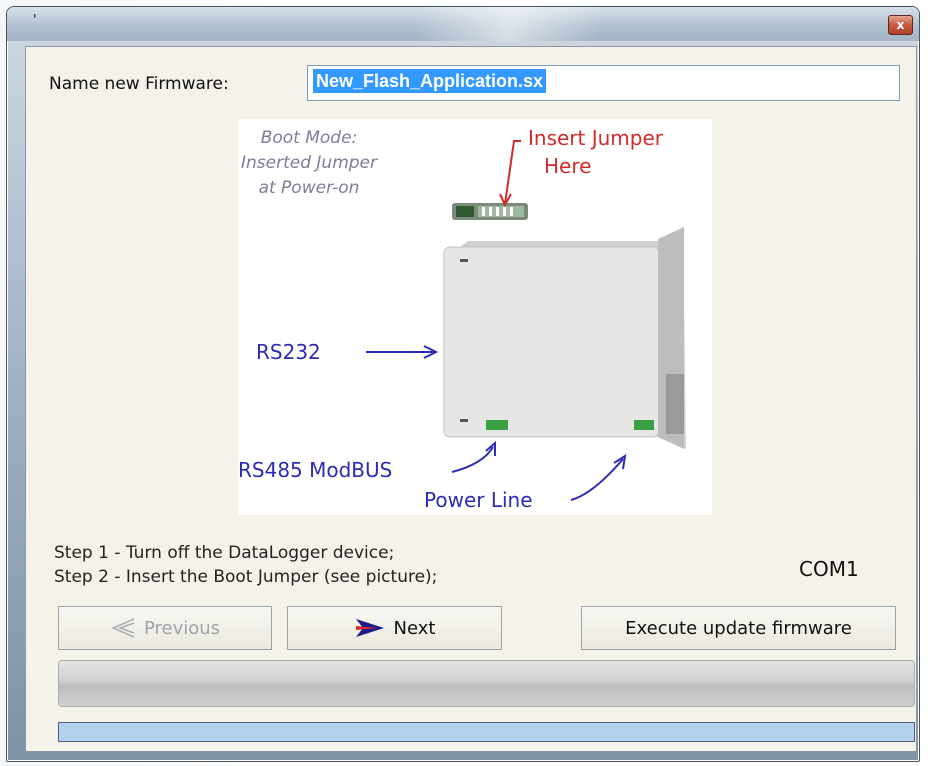  Describe the element at coordinates (603, 83) in the screenshot. I see `firmware-name-input: New_Flash_Application.sx` at that location.